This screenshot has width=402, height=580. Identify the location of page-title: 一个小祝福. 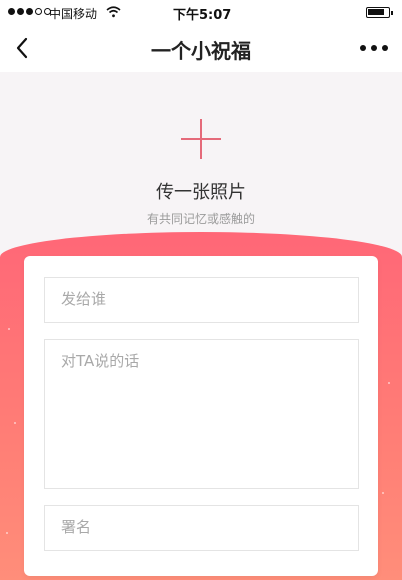
(201, 51).